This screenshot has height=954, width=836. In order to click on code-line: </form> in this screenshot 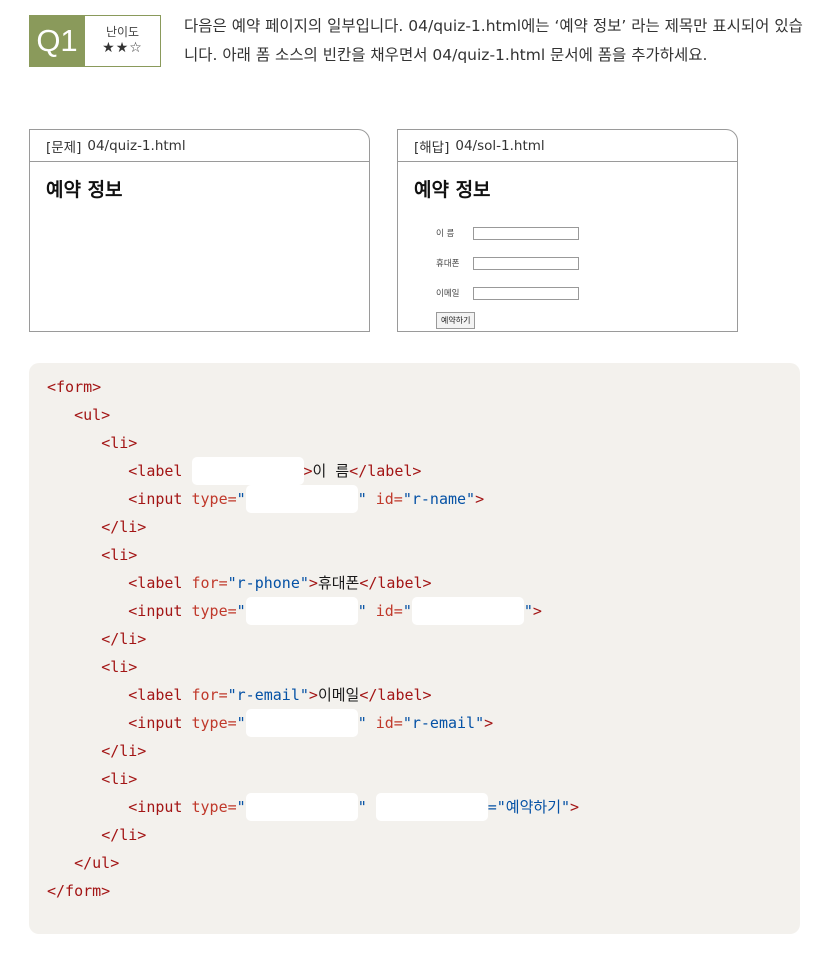, I will do `click(79, 891)`.